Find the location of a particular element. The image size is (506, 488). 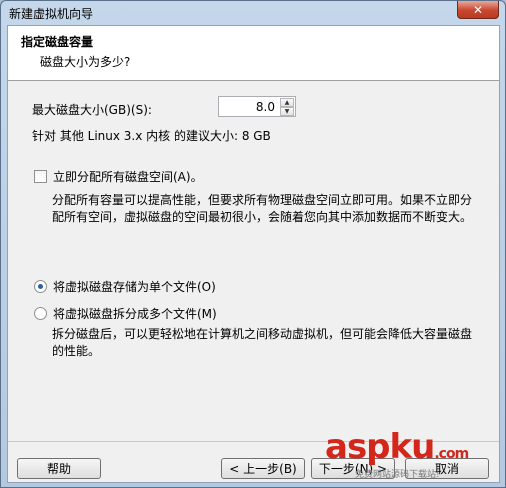

wizard-header: 指定磁盘容量 磁盘大小为多少? is located at coordinates (253, 53).